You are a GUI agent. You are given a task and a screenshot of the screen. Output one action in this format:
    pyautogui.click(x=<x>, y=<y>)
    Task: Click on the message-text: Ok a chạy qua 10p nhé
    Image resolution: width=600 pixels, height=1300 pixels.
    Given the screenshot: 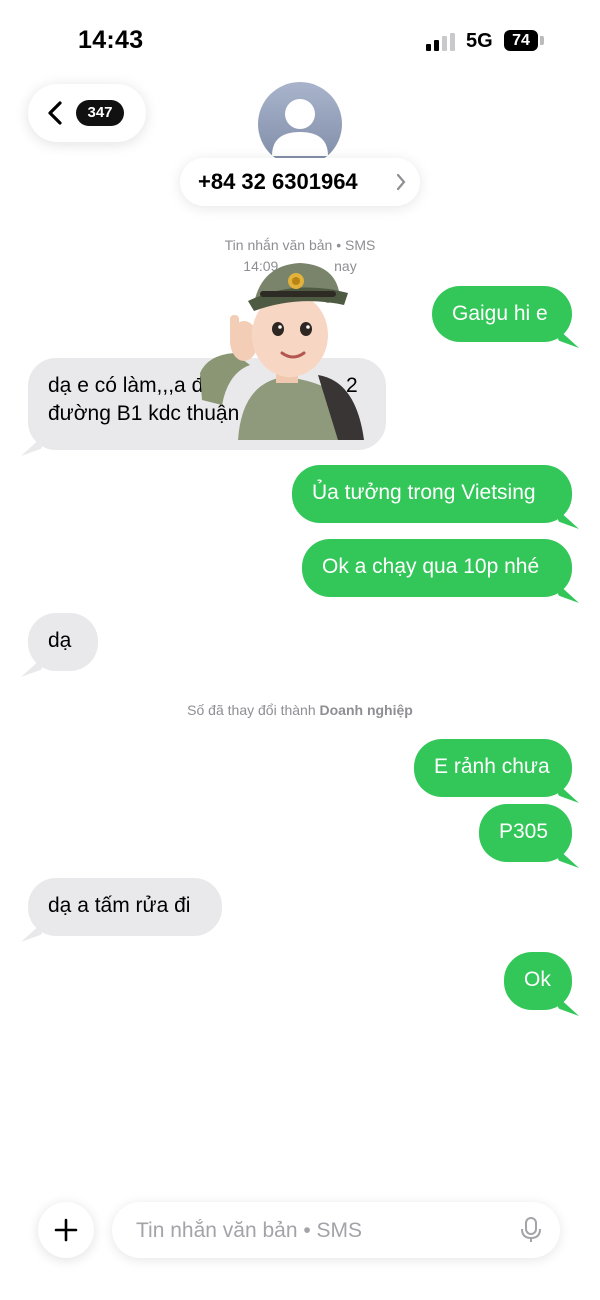 What is the action you would take?
    pyautogui.click(x=431, y=566)
    